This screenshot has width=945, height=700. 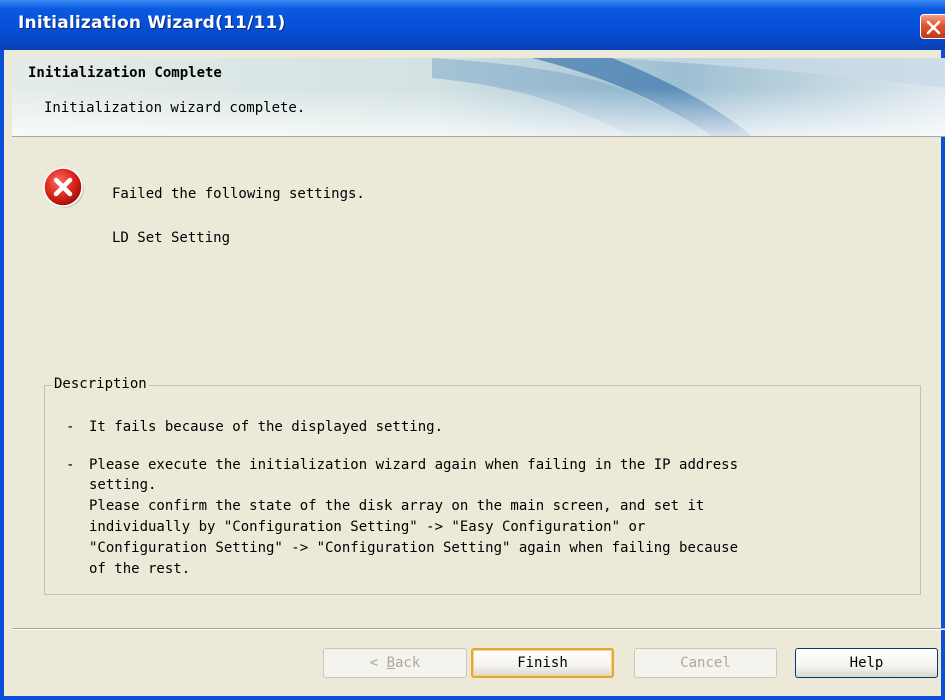 I want to click on failed-setting: LD Set Setting, so click(x=171, y=238).